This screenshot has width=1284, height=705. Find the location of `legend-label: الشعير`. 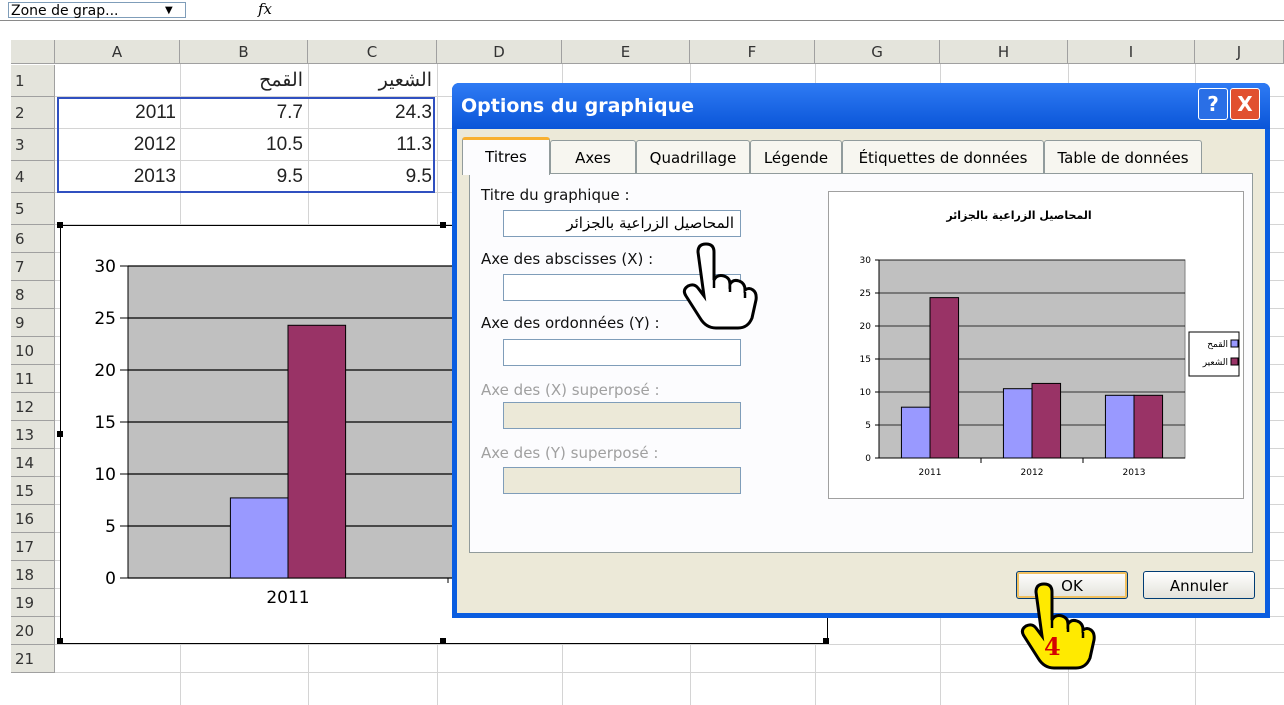

legend-label: الشعير is located at coordinates (1215, 363).